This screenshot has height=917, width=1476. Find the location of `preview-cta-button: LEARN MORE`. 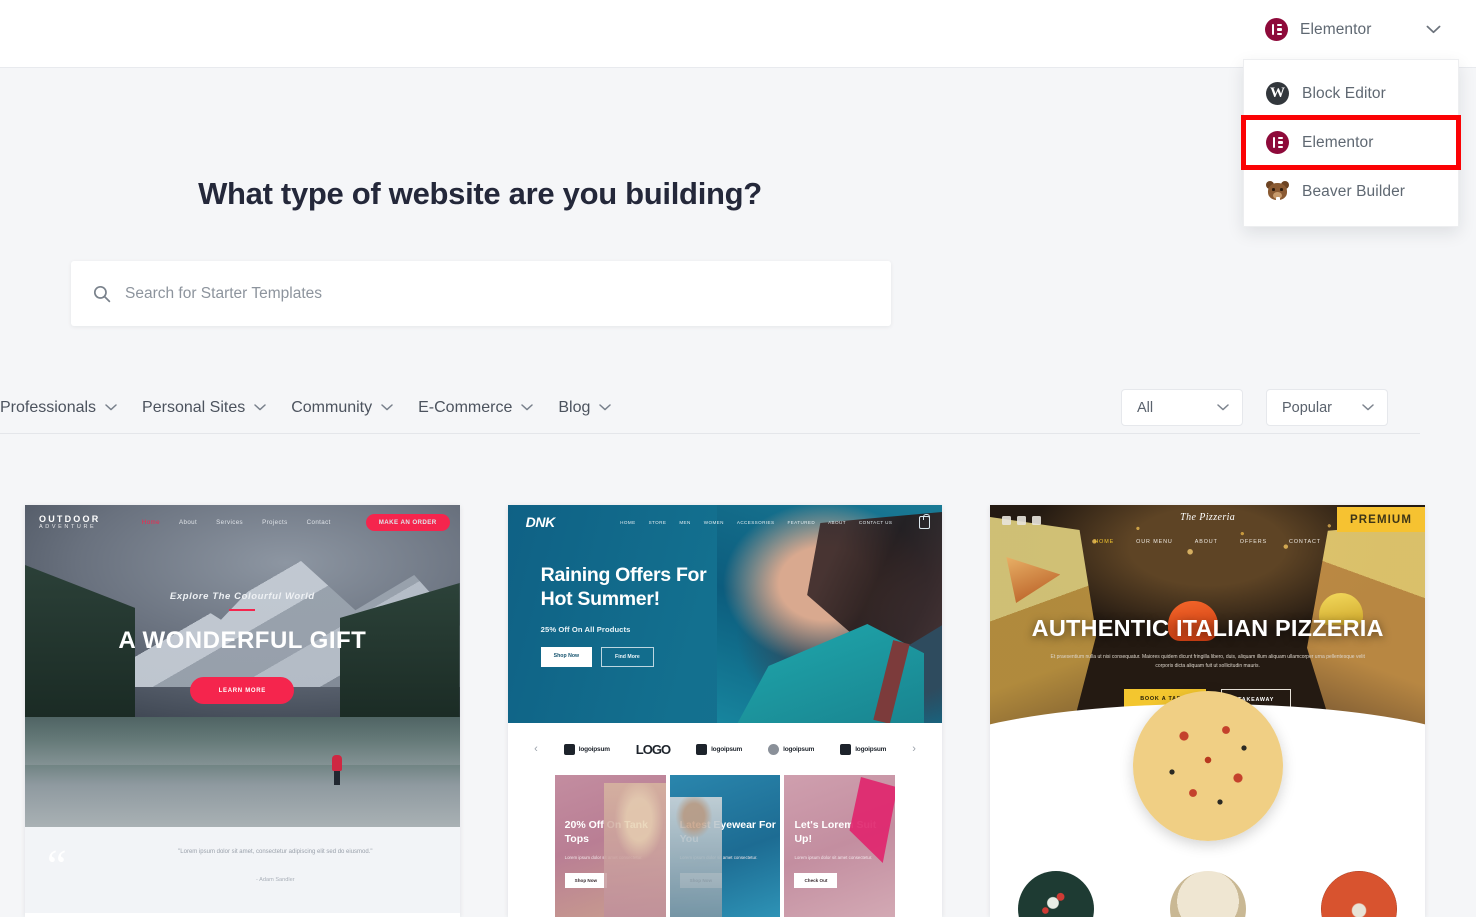

preview-cta-button: LEARN MORE is located at coordinates (242, 690).